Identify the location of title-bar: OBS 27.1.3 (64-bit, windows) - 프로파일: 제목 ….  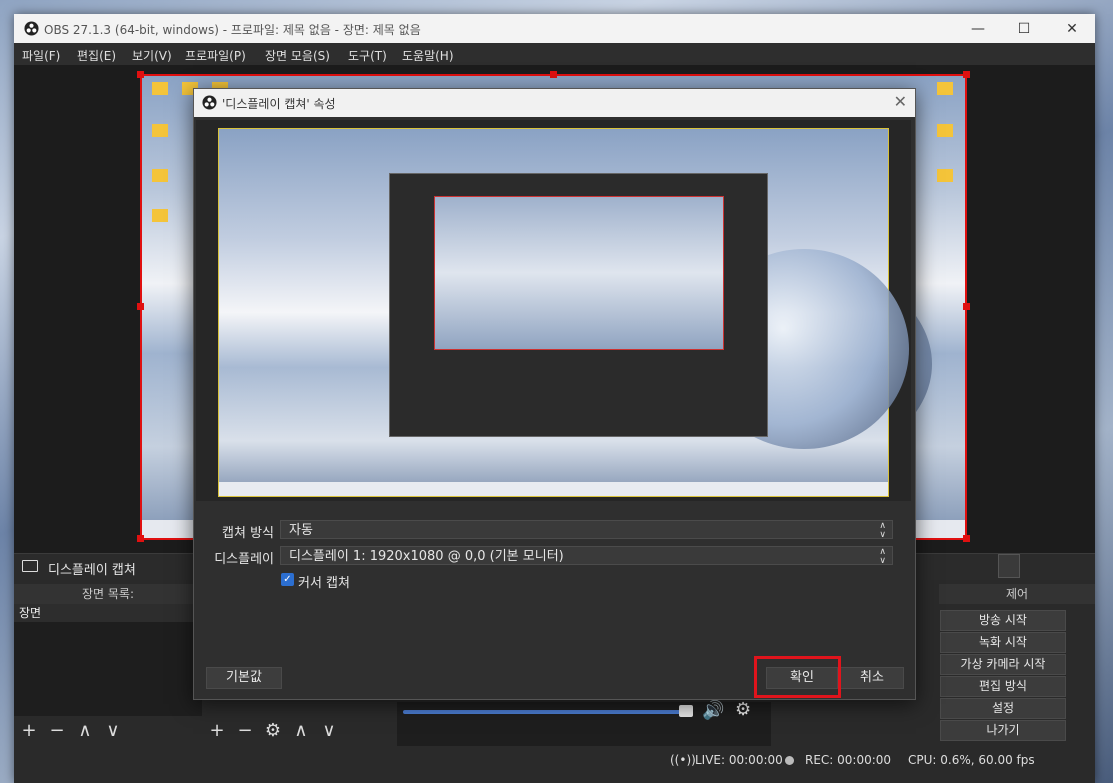
(554, 28).